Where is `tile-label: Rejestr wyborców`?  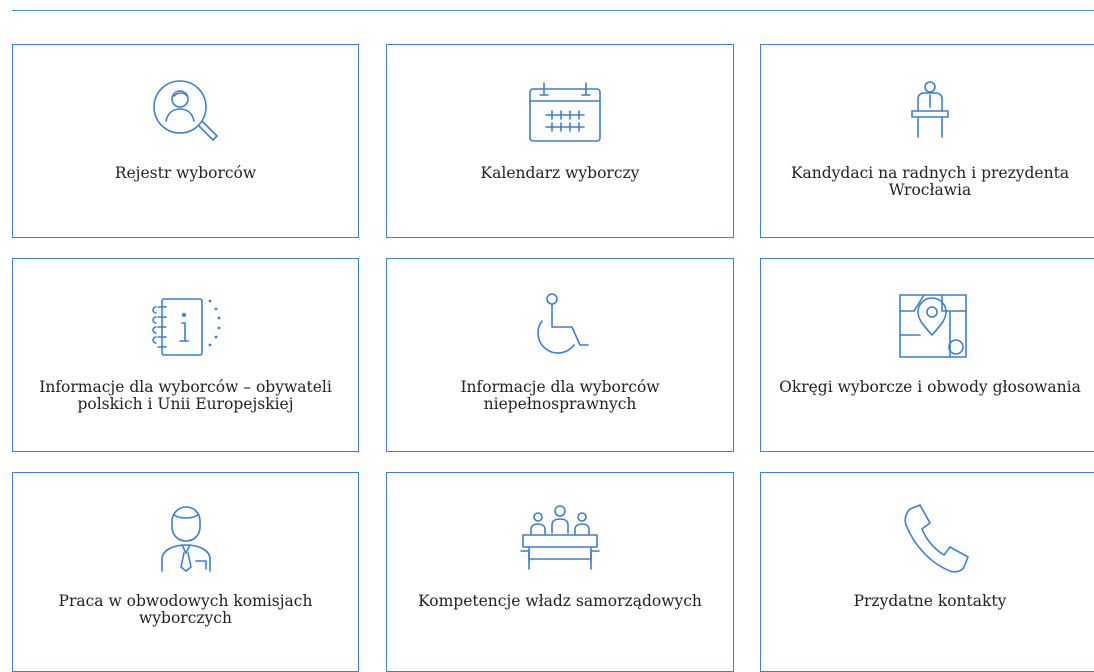
tile-label: Rejestr wyborców is located at coordinates (185, 173).